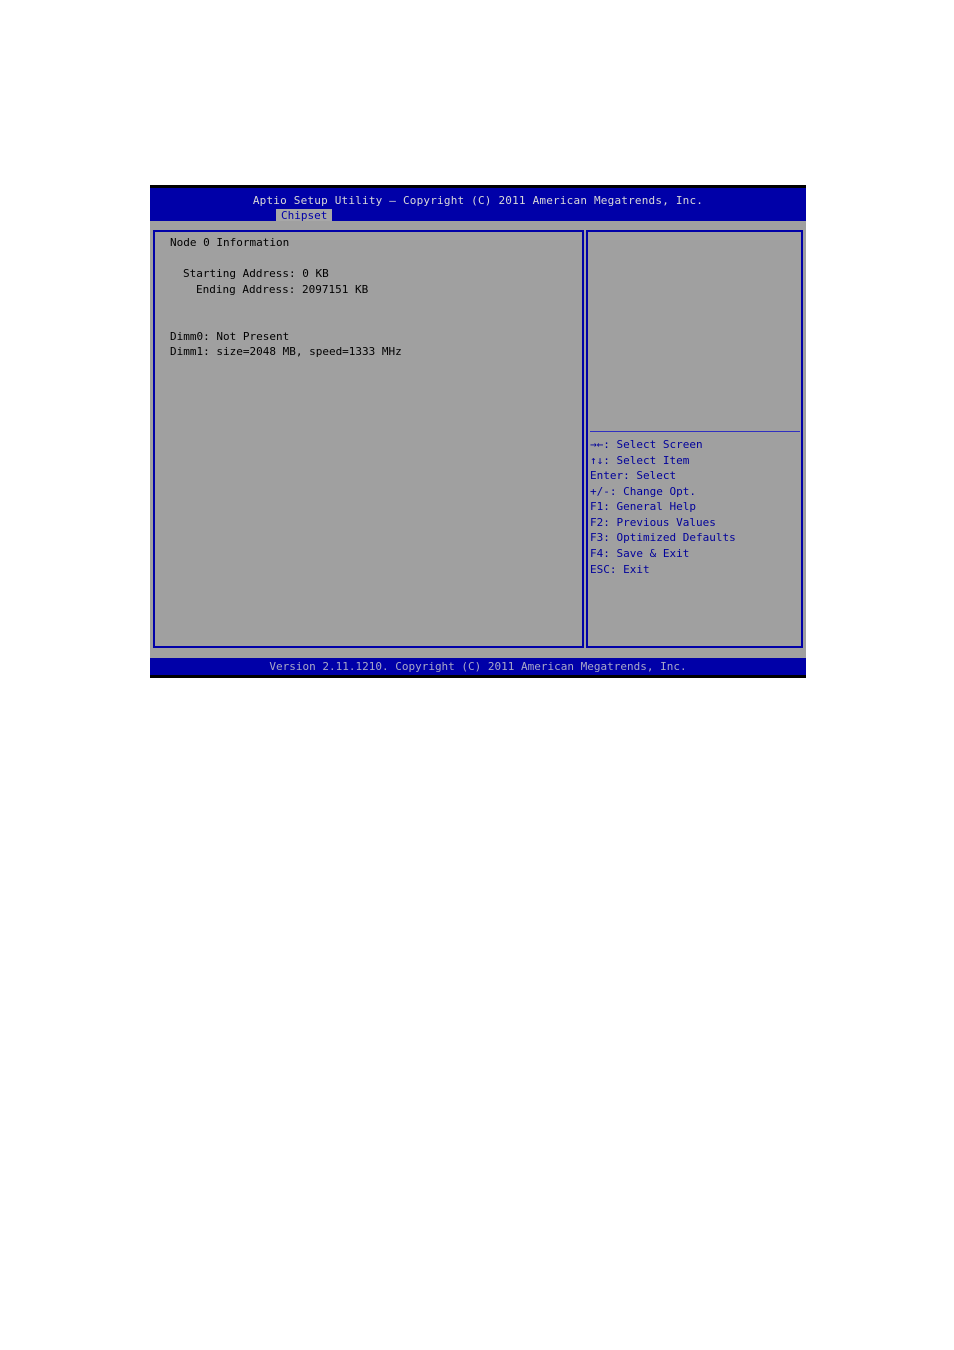 This screenshot has width=954, height=1350. What do you see at coordinates (640, 553) in the screenshot?
I see `help-save-exit: F4: Save & Exit` at bounding box center [640, 553].